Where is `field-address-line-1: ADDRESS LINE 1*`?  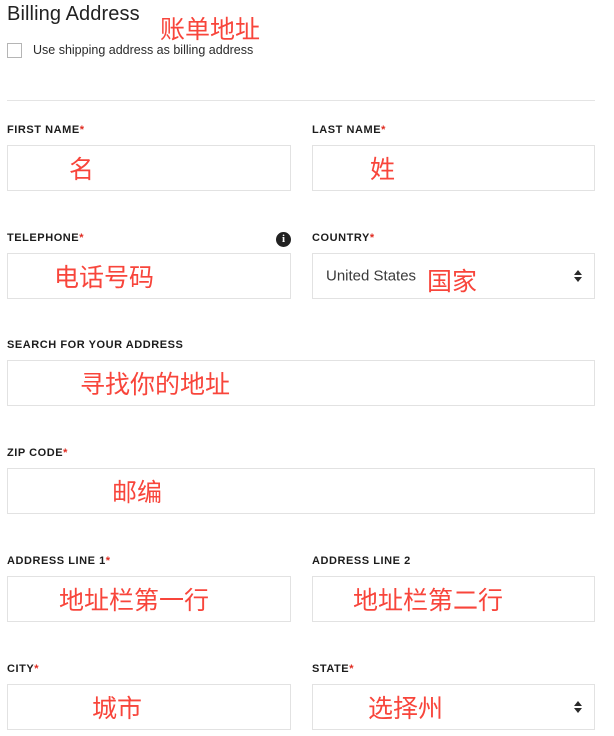
field-address-line-1: ADDRESS LINE 1* is located at coordinates (149, 588).